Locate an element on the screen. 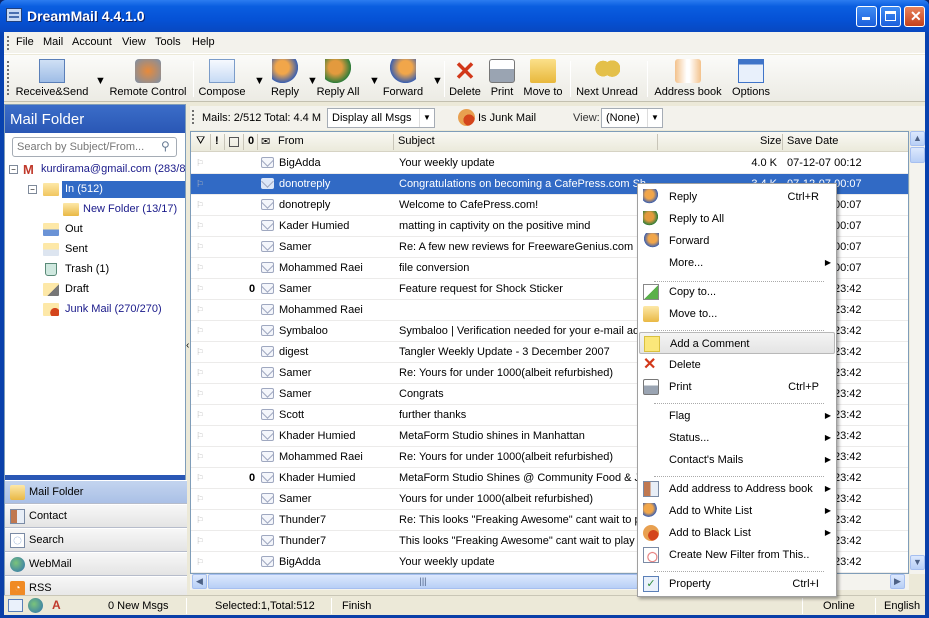 The width and height of the screenshot is (929, 618). menu-help: Help is located at coordinates (203, 42).